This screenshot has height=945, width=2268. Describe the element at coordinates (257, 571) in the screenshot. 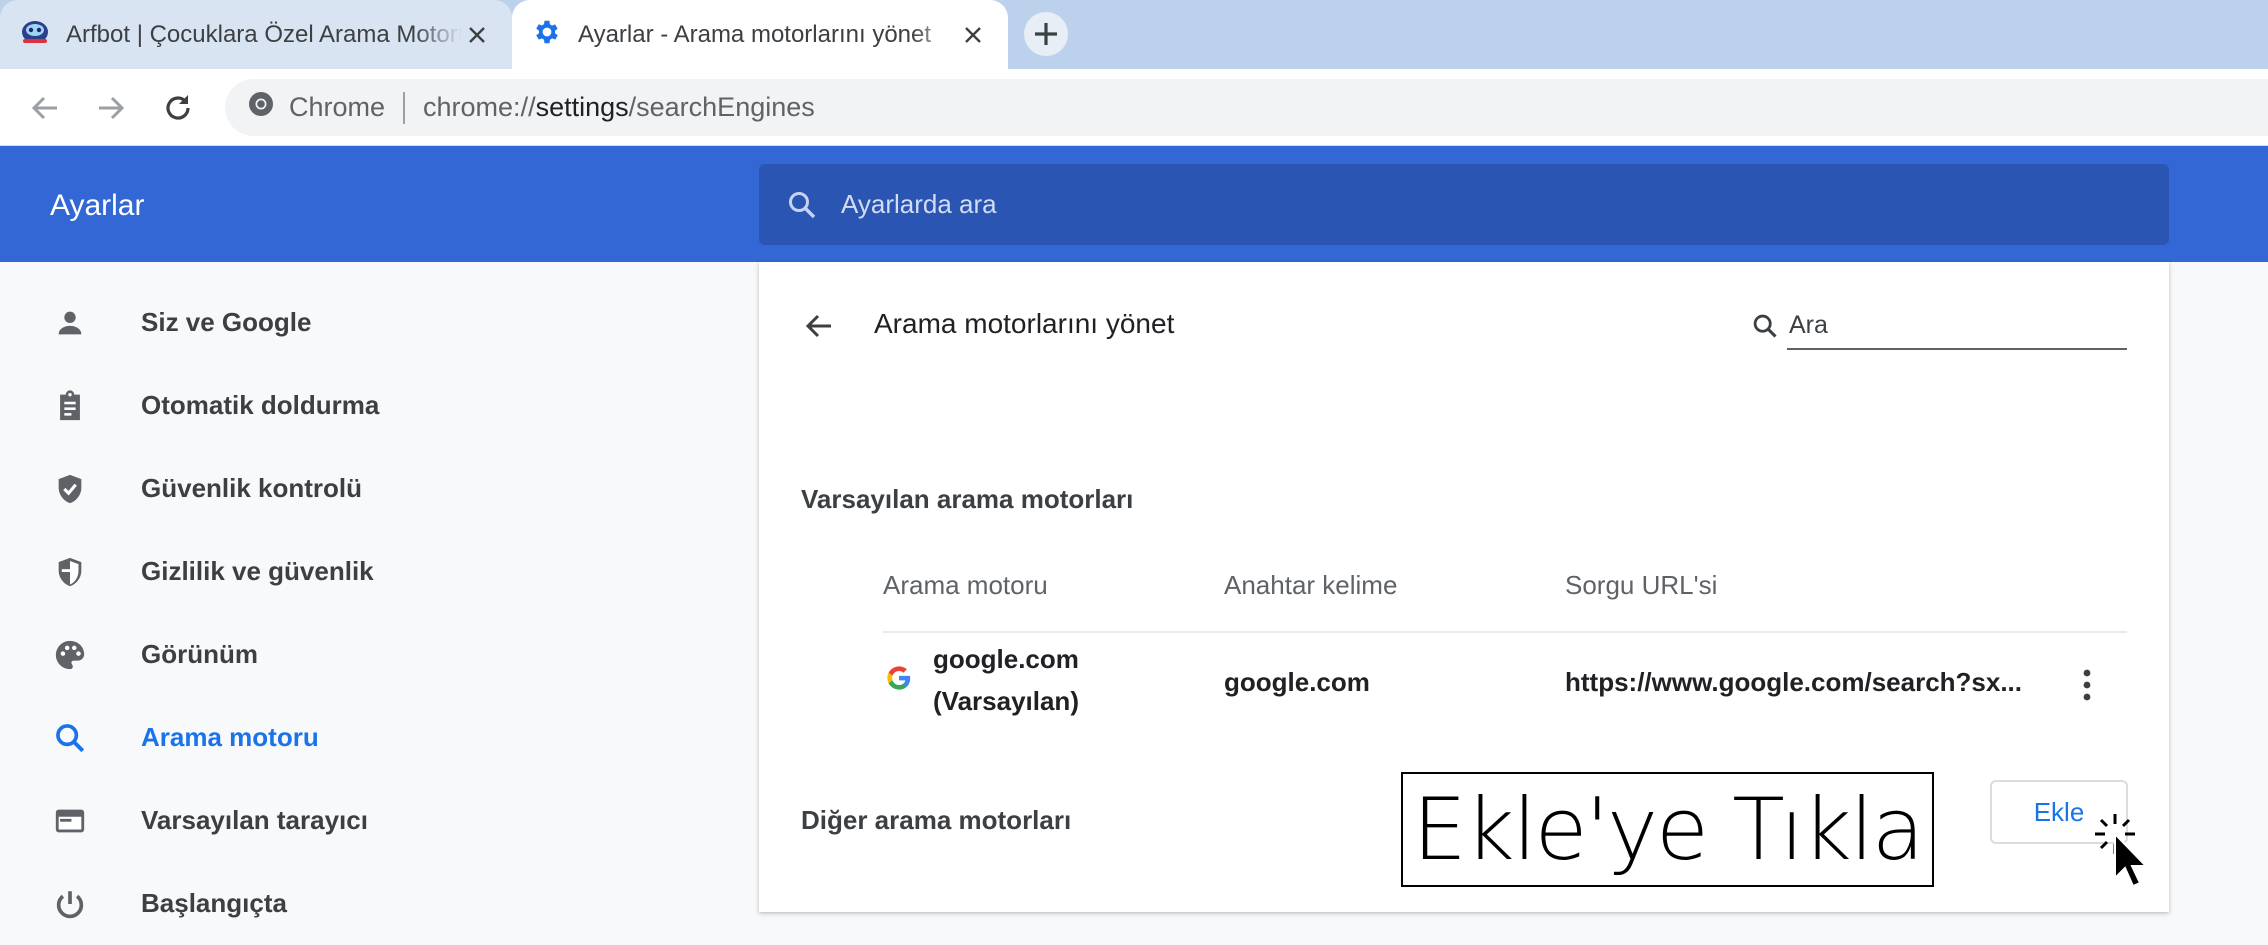

I see `sidebar-item-label: Gizlilik ve güvenlik` at that location.